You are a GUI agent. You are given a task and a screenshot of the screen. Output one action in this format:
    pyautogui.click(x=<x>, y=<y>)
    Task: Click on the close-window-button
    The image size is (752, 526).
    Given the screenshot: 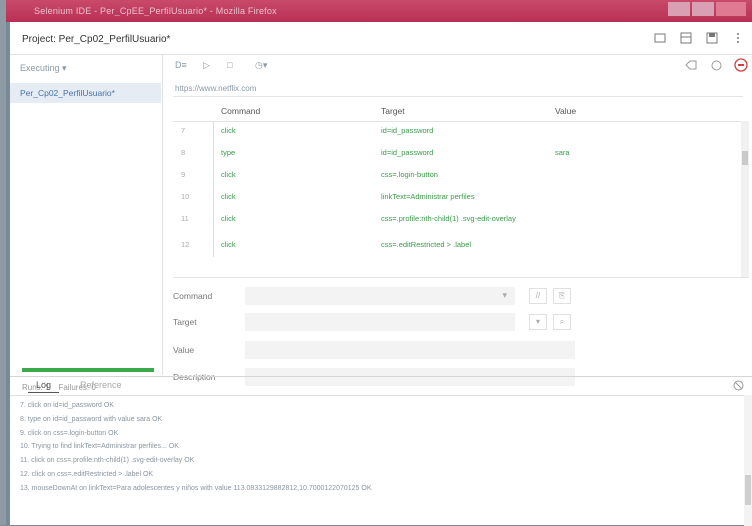 What is the action you would take?
    pyautogui.click(x=731, y=9)
    